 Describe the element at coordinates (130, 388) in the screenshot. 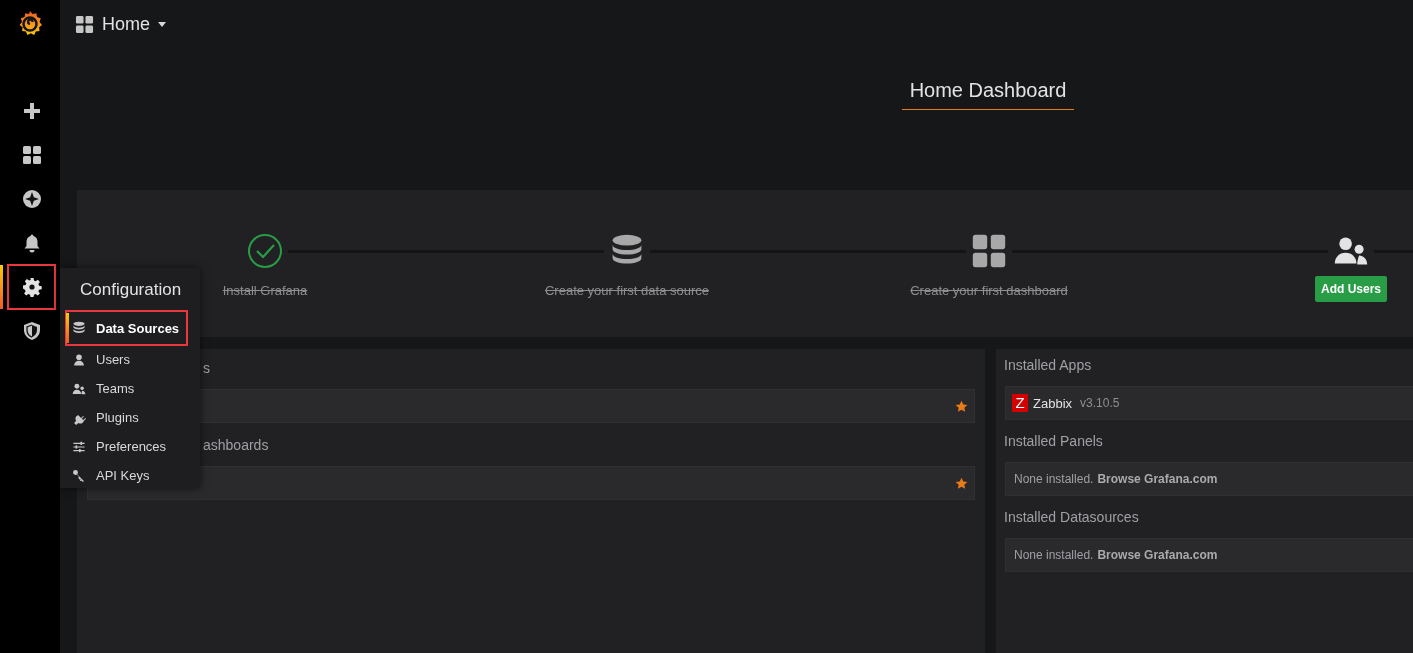

I see `menu-item: Teams` at that location.